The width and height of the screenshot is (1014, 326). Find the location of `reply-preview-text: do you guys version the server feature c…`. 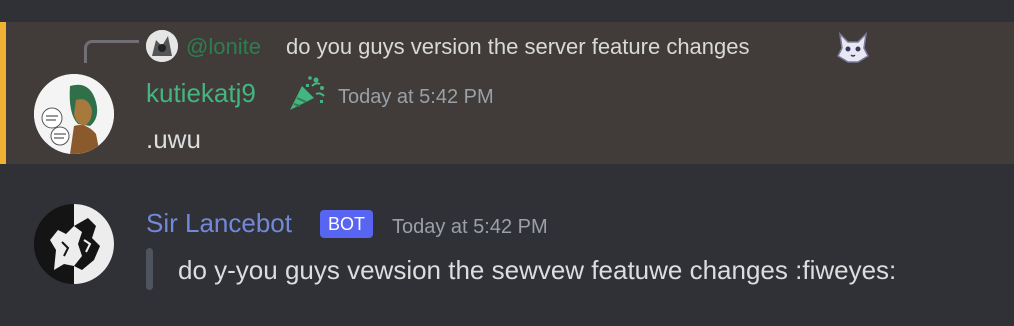

reply-preview-text: do you guys version the server feature c… is located at coordinates (518, 47).